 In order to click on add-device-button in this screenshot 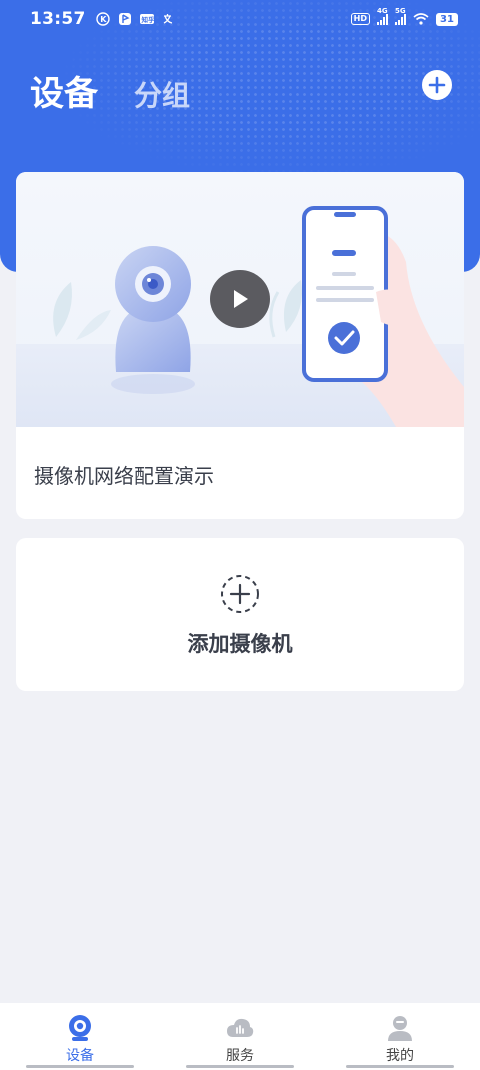, I will do `click(437, 85)`.